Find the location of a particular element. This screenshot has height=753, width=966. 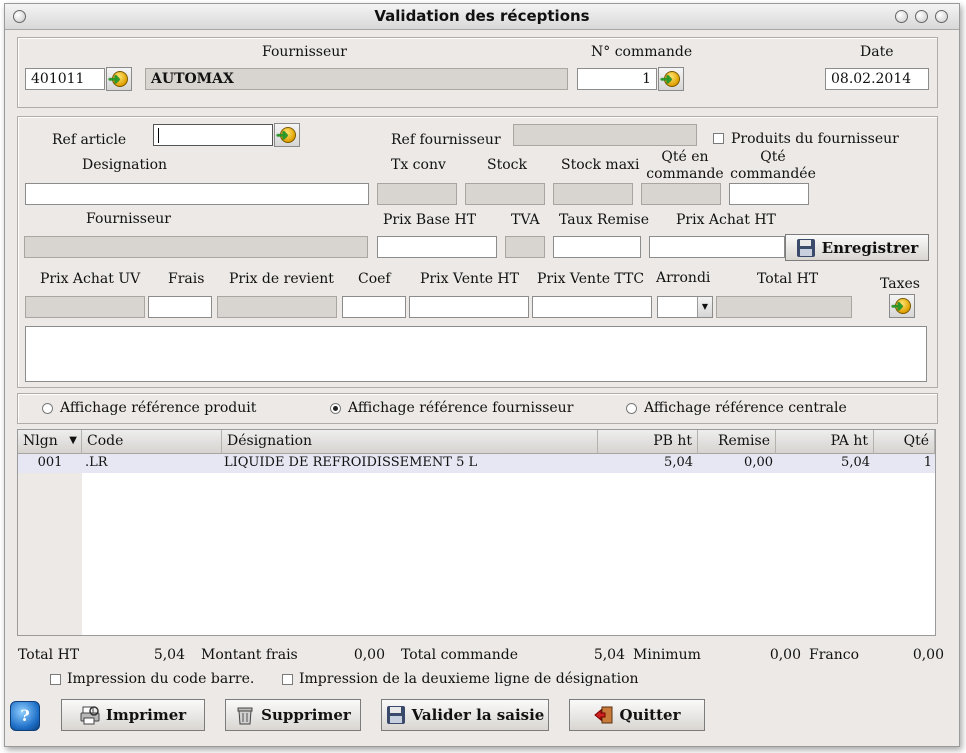

code-barre-label: Impression du code barre. is located at coordinates (161, 679).